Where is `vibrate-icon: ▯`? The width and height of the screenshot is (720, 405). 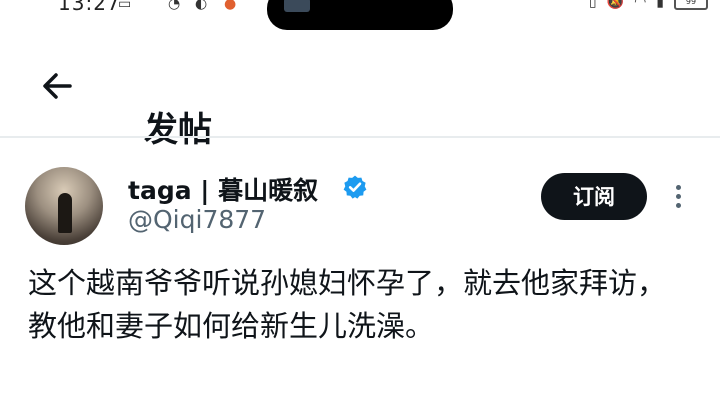 vibrate-icon: ▯ is located at coordinates (592, 5).